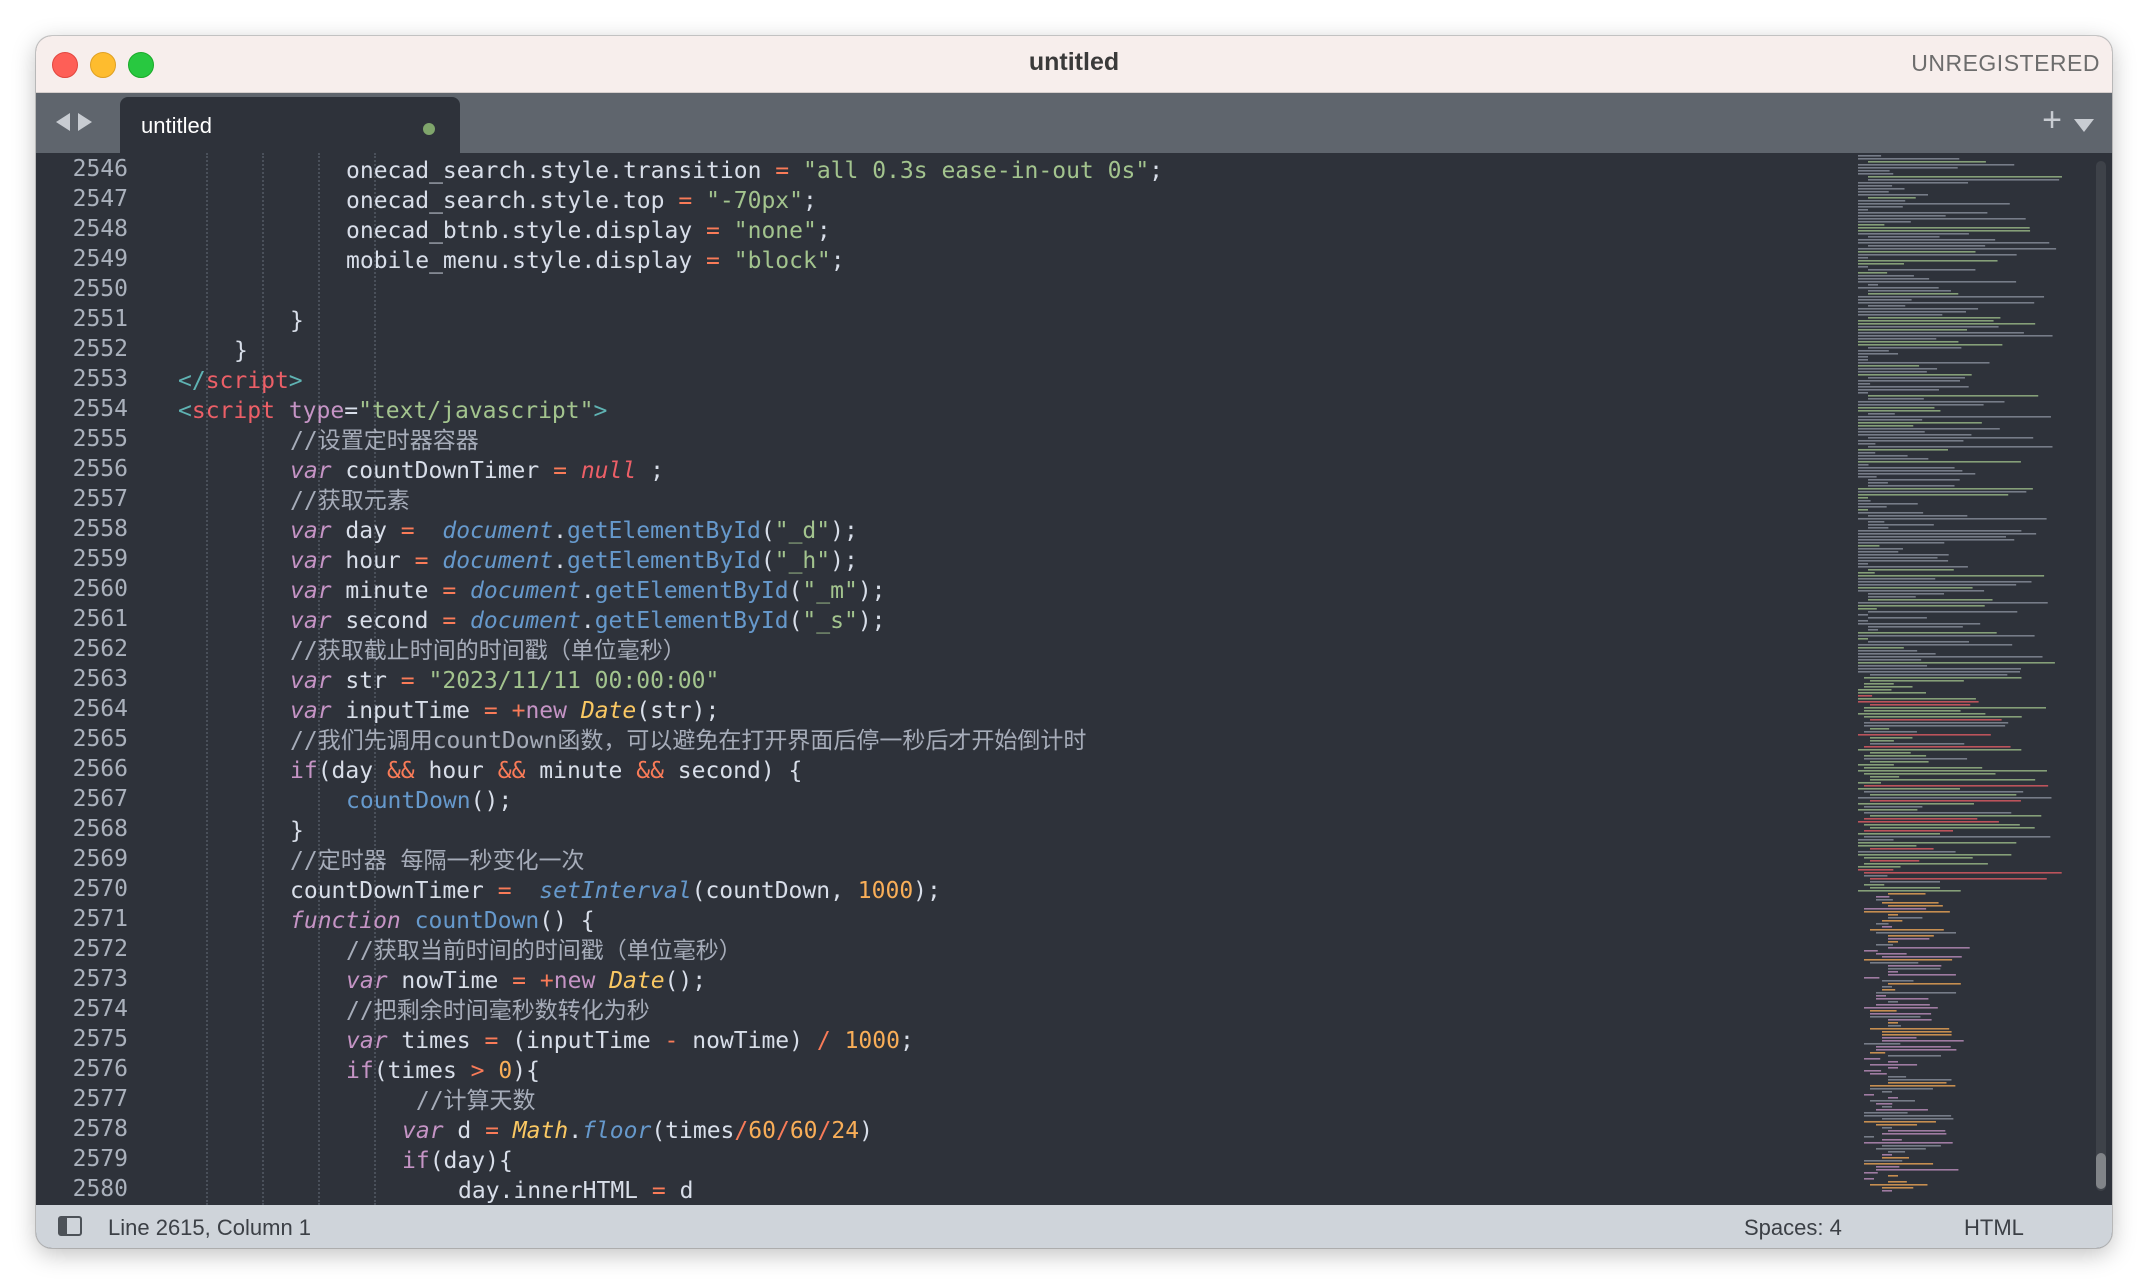 The width and height of the screenshot is (2148, 1284). What do you see at coordinates (525, 591) in the screenshot?
I see `code-token: document` at bounding box center [525, 591].